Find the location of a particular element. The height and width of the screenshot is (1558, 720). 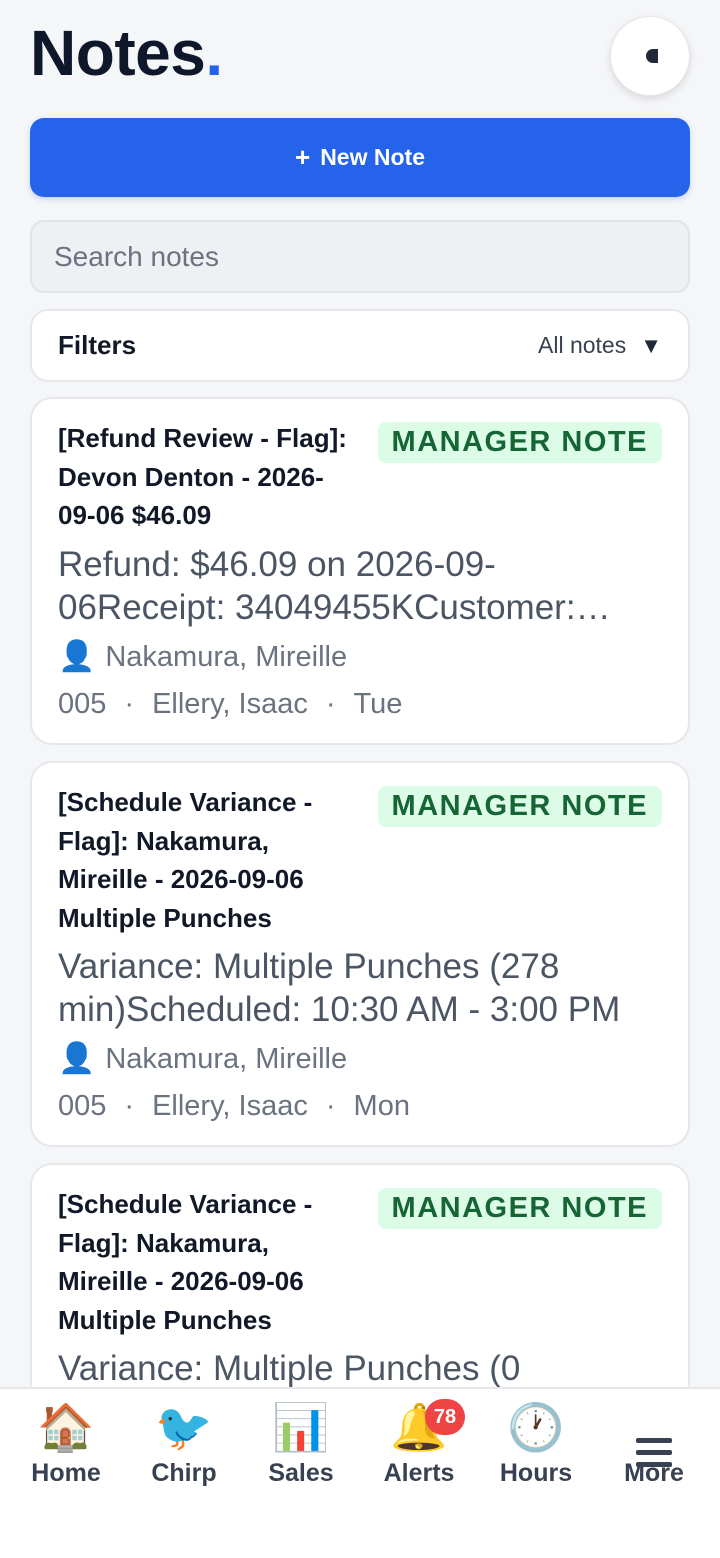

nav-more: More is located at coordinates (654, 1443).